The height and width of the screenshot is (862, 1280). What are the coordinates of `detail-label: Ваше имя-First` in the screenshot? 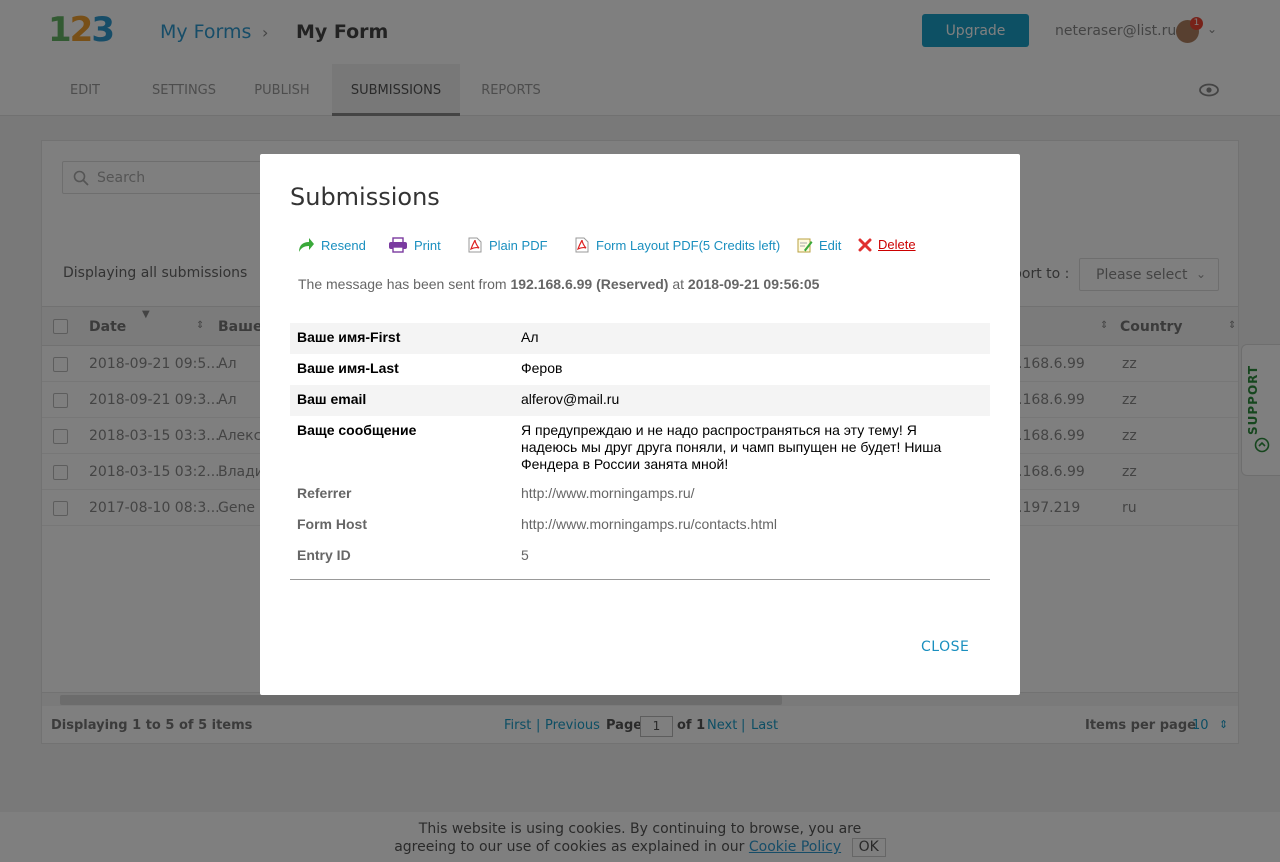 It's located at (349, 337).